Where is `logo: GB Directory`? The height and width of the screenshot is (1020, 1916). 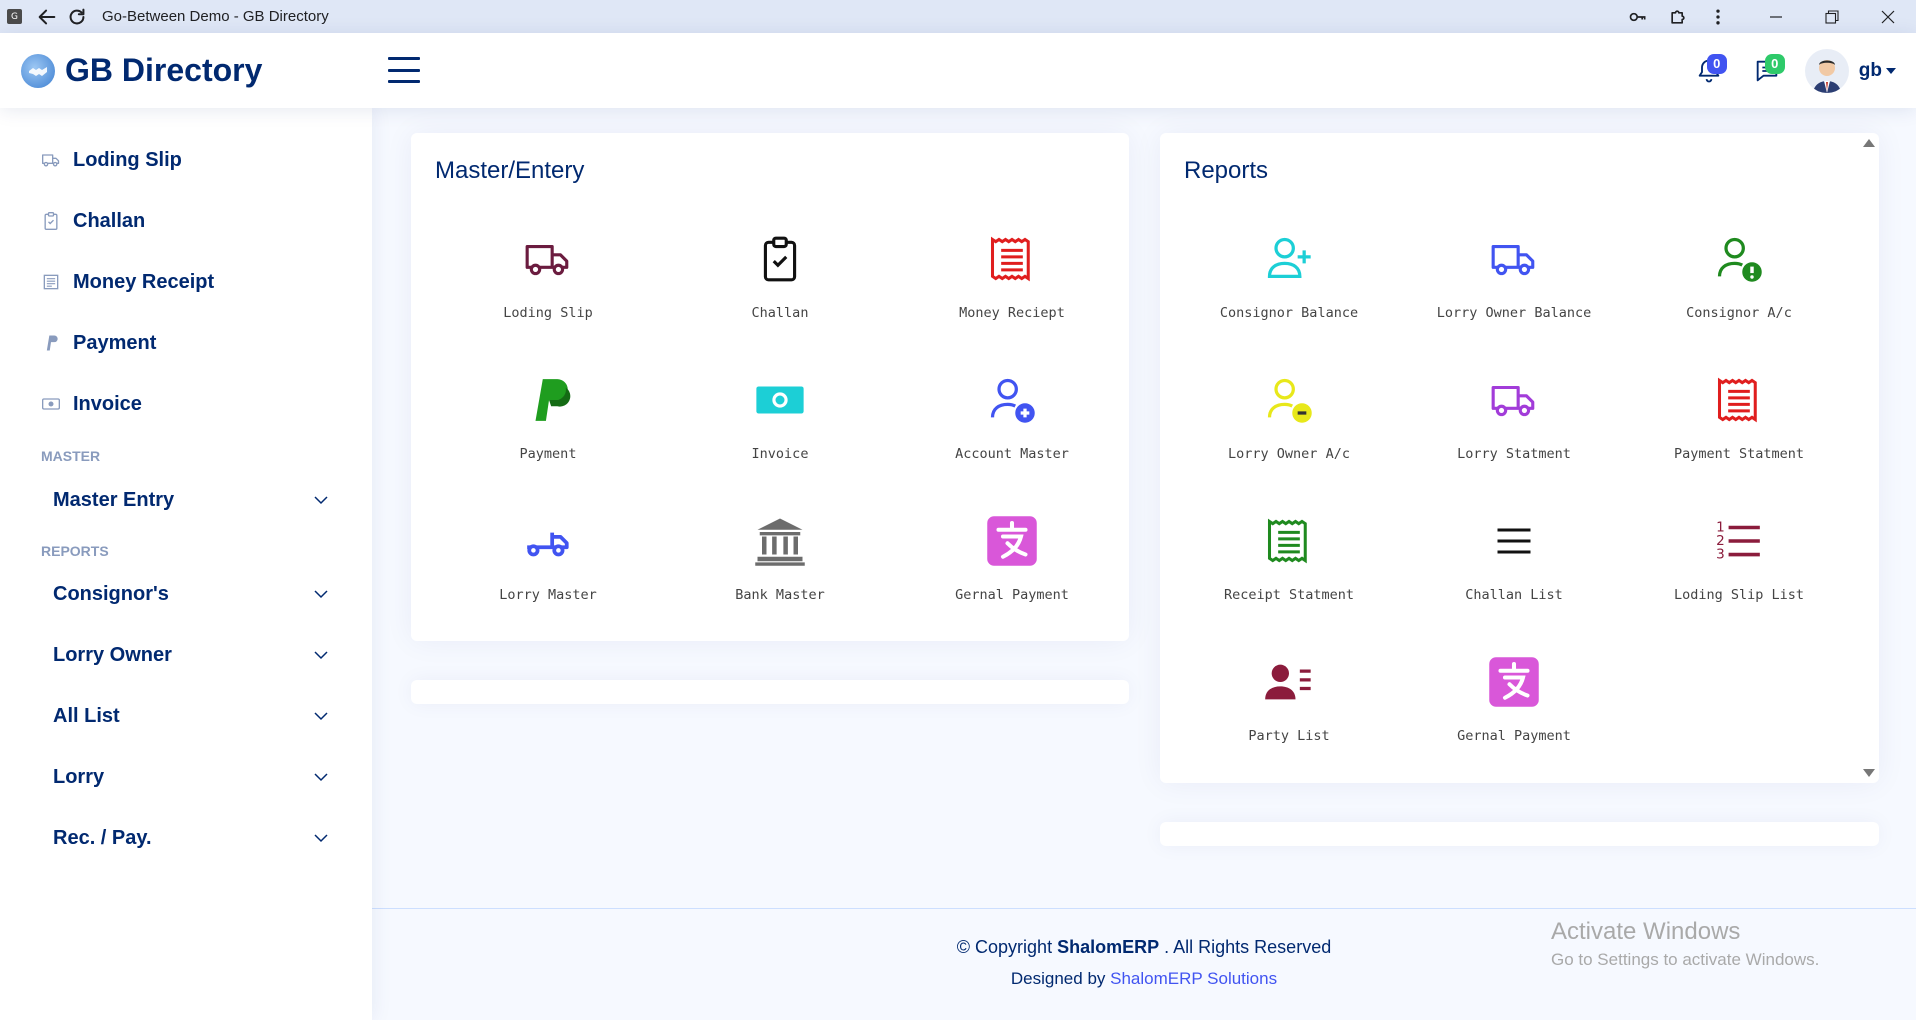
logo: GB Directory is located at coordinates (141, 70).